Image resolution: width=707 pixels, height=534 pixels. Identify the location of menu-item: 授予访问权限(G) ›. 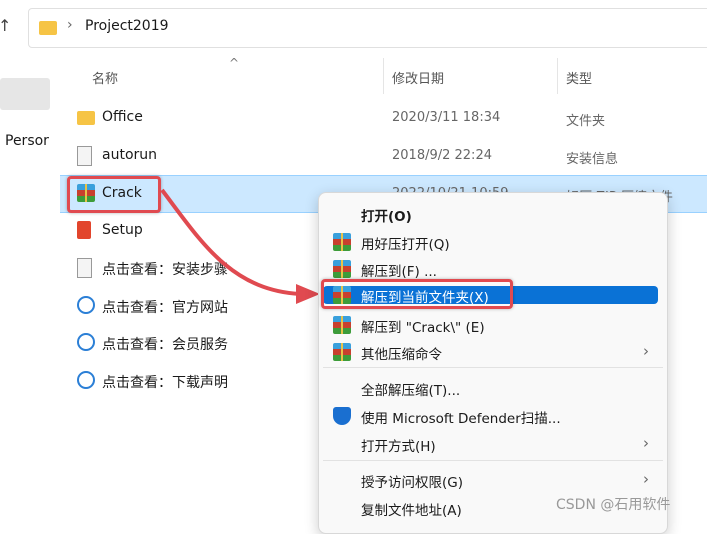
(491, 480).